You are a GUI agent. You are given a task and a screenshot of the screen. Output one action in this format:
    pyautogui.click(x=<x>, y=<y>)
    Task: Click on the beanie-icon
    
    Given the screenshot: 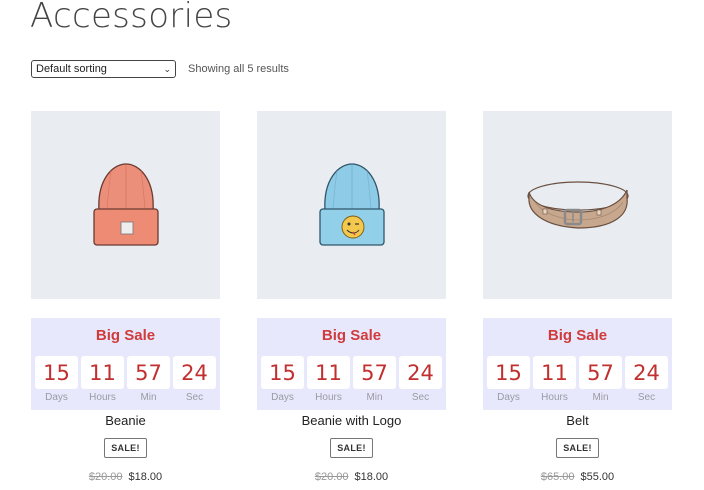 What is the action you would take?
    pyautogui.click(x=125, y=204)
    